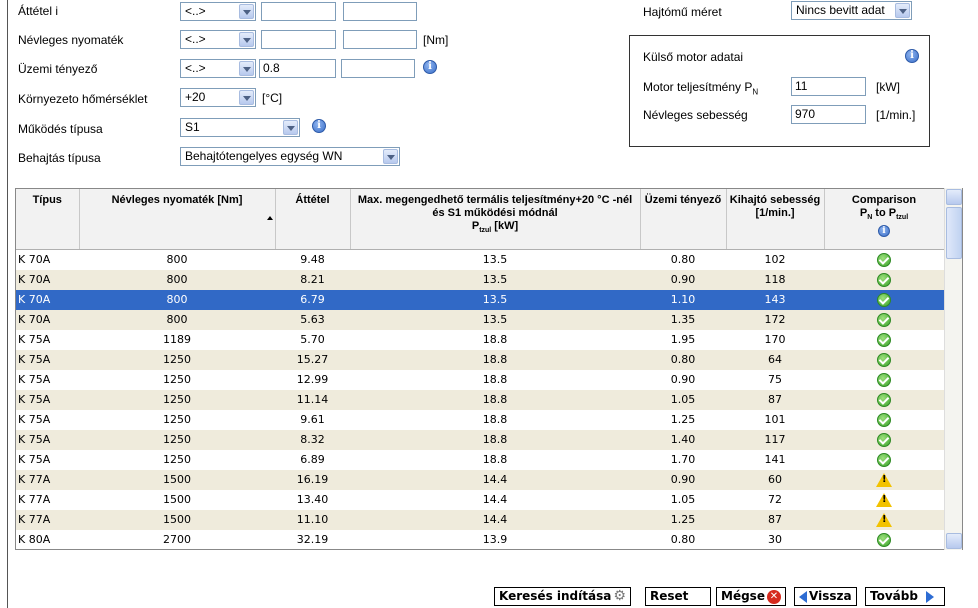  What do you see at coordinates (480, 419) in the screenshot?
I see `table-row: K 75A 1250 9.61 18.8 1.25 101` at bounding box center [480, 419].